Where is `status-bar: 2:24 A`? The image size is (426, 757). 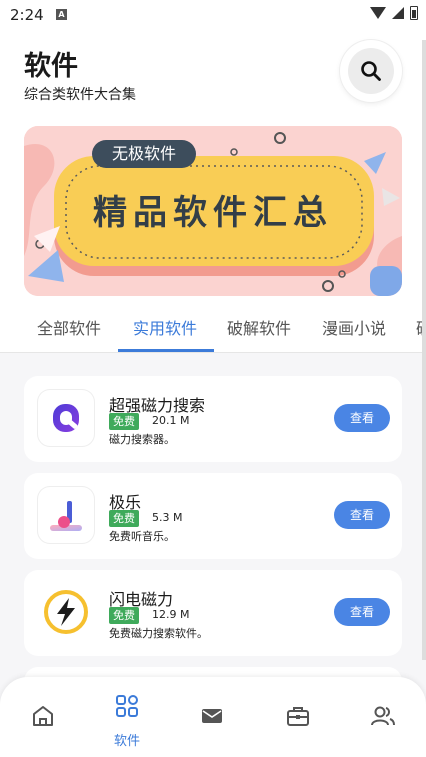
status-bar: 2:24 A is located at coordinates (213, 15).